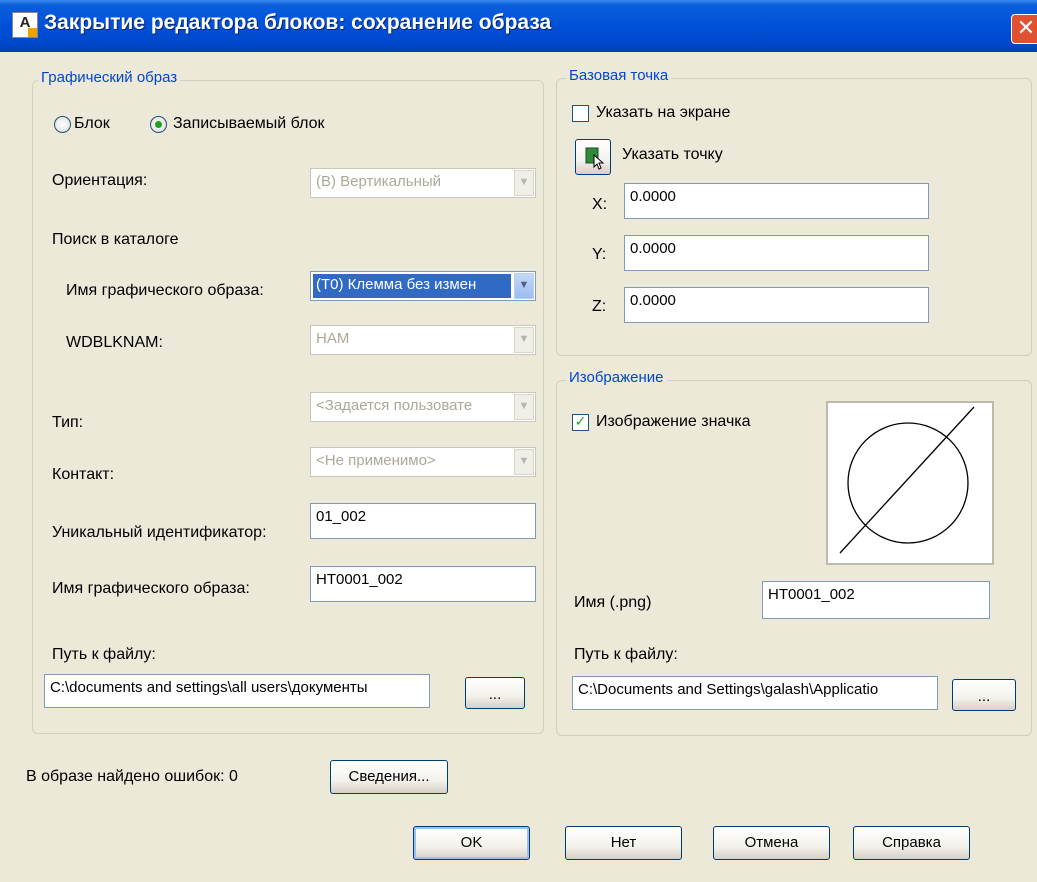 Image resolution: width=1037 pixels, height=882 pixels. I want to click on wdblknam-value: НАМ, so click(333, 338).